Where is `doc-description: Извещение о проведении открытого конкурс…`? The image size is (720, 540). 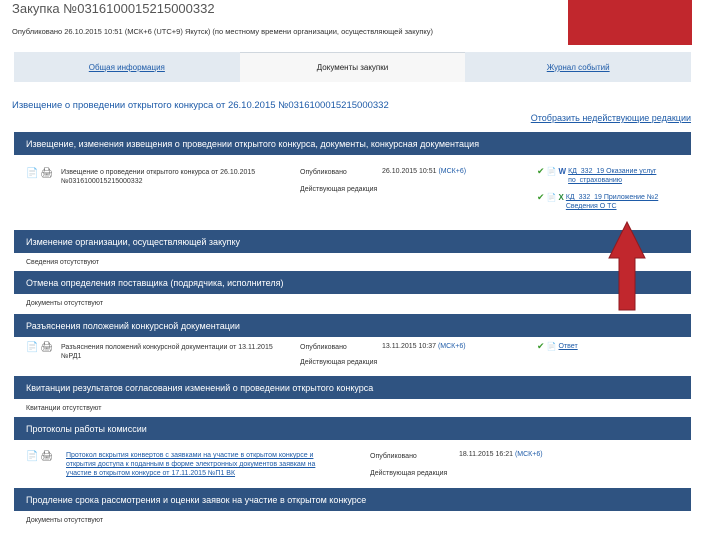 doc-description: Извещение о проведении открытого конкурс… is located at coordinates (158, 177).